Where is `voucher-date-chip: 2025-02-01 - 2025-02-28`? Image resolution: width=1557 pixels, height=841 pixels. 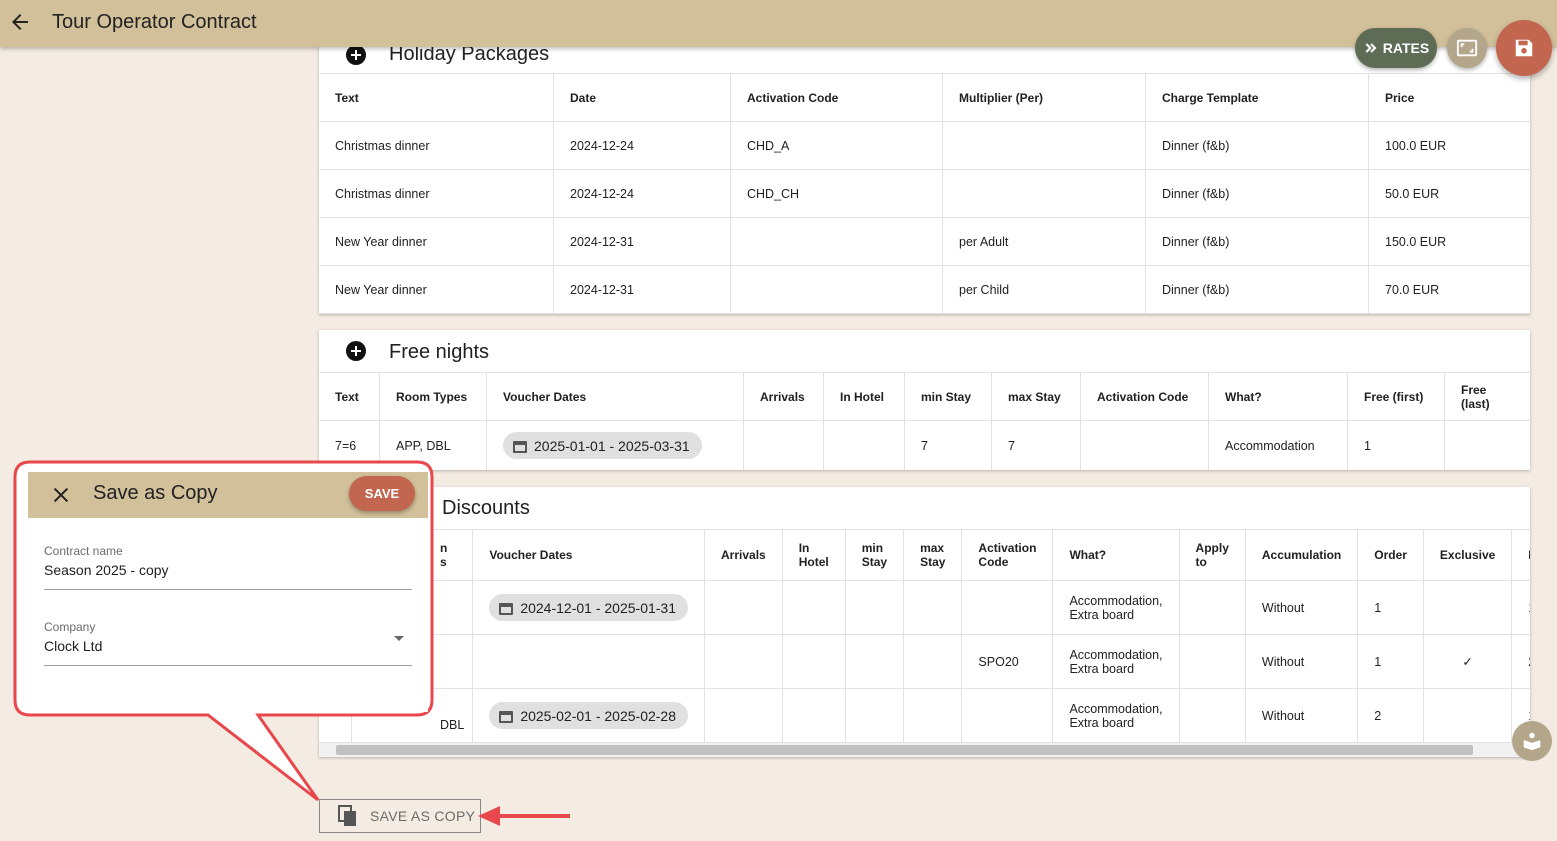
voucher-date-chip: 2025-02-01 - 2025-02-28 is located at coordinates (588, 715).